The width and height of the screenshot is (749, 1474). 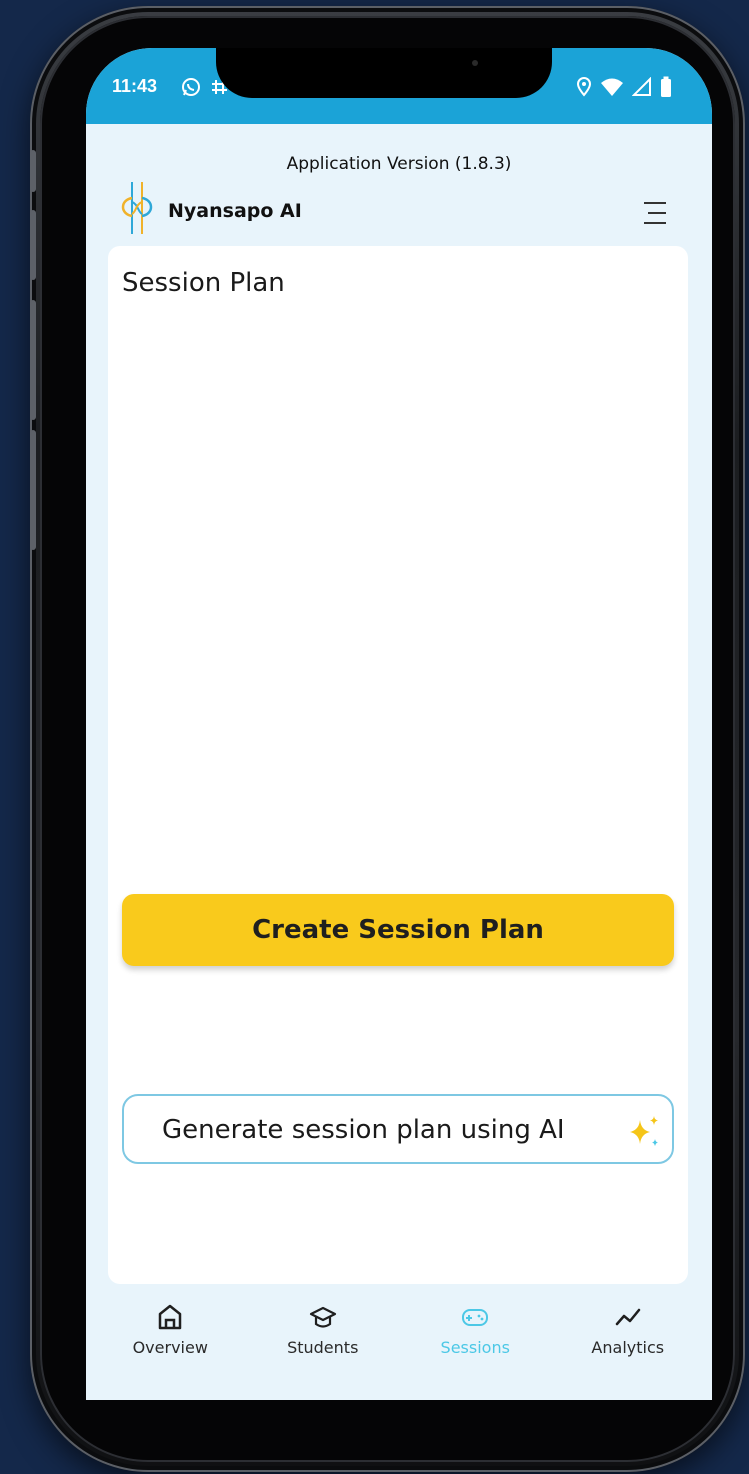 I want to click on camera-notch, so click(x=384, y=73).